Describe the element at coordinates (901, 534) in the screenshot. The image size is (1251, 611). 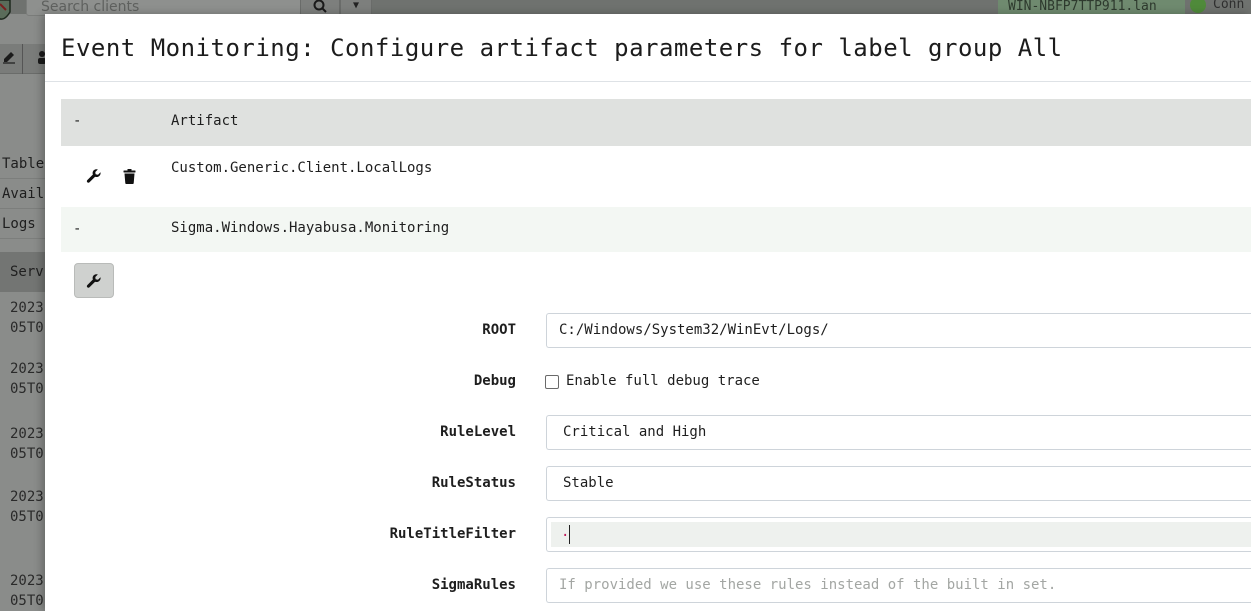
I see `editor-active-line: .` at that location.